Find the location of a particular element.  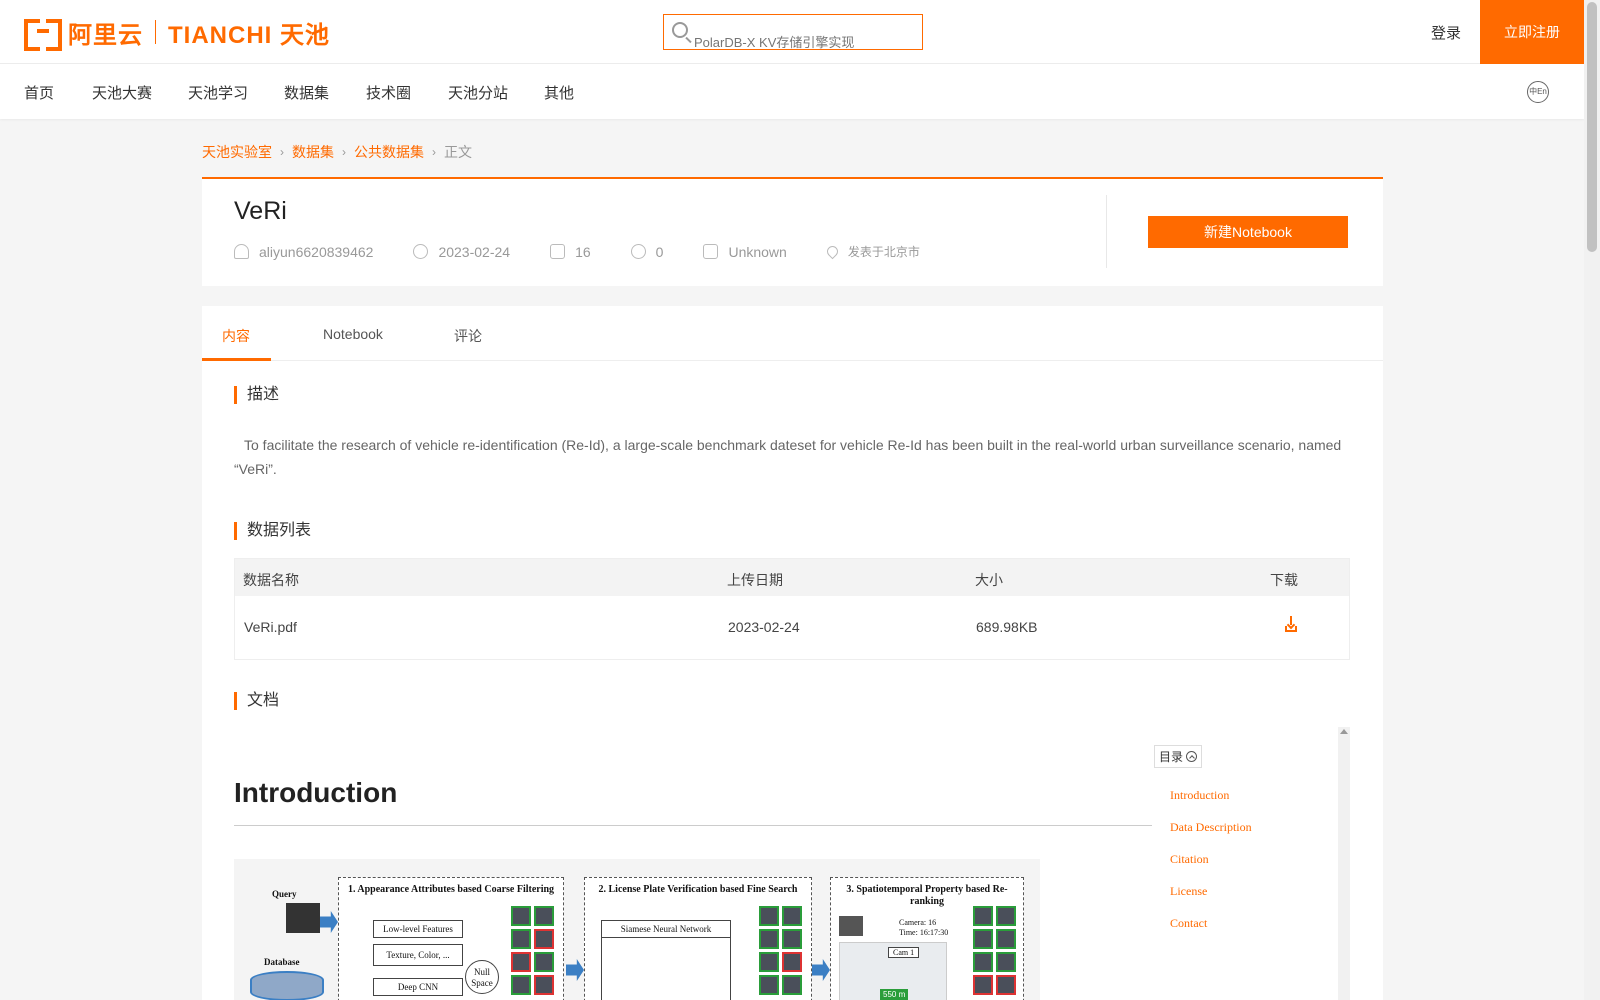

language-switch-icon: 中En is located at coordinates (1538, 92).